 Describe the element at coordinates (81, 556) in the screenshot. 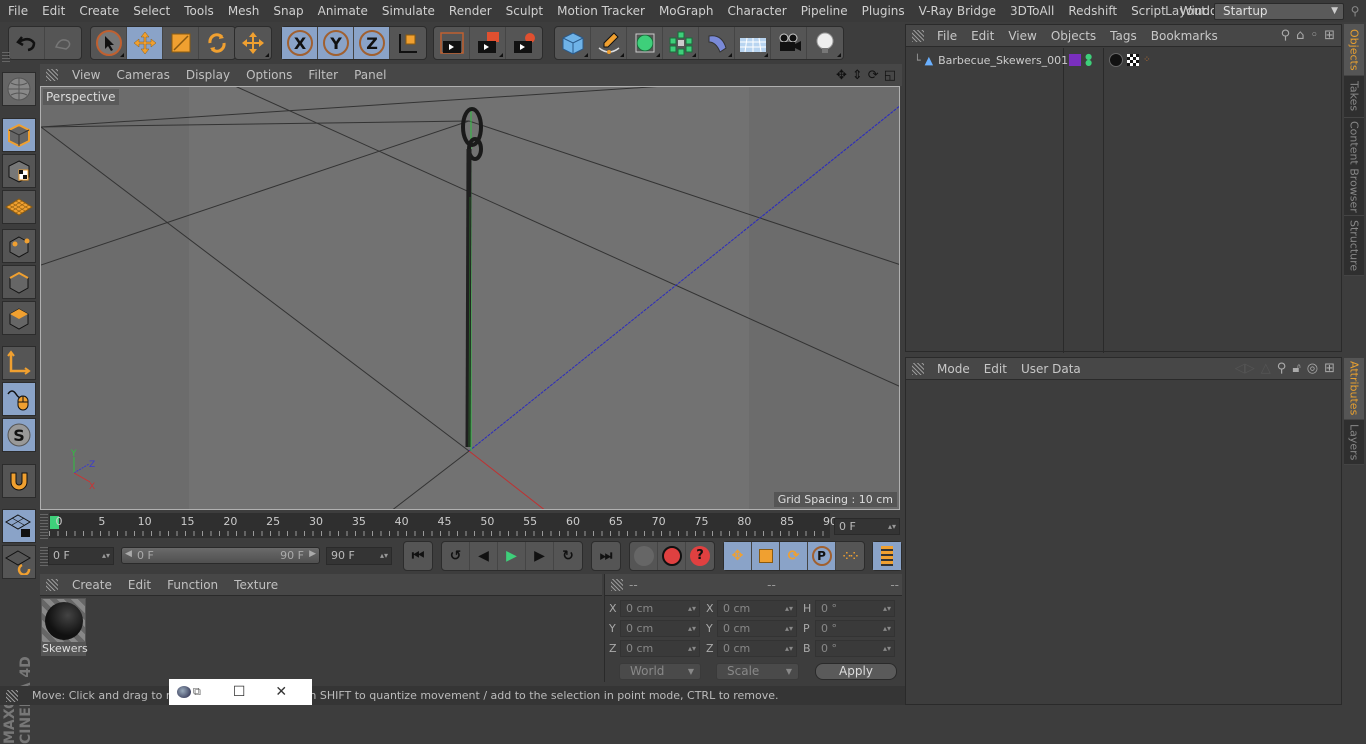

I see `start-frame-field: 0 F ▴▾` at that location.